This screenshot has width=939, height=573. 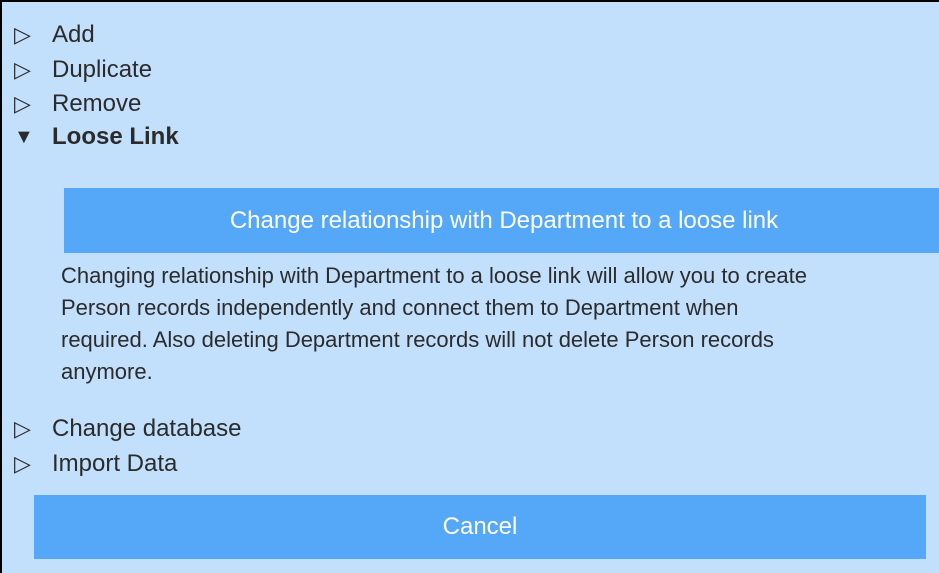 What do you see at coordinates (73, 34) in the screenshot?
I see `menu-item-label: Add` at bounding box center [73, 34].